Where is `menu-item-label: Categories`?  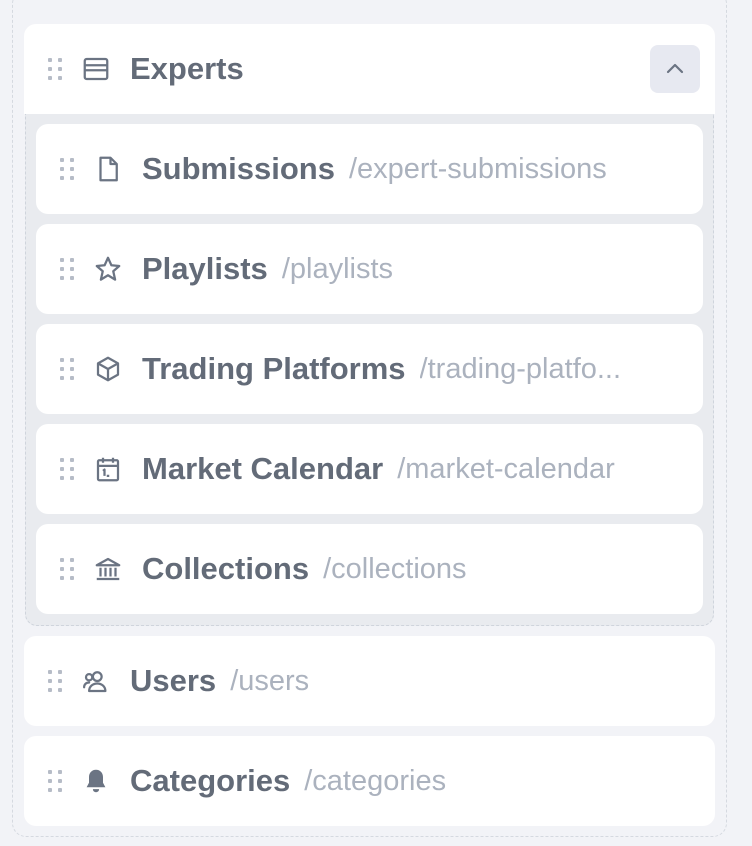
menu-item-label: Categories is located at coordinates (210, 780).